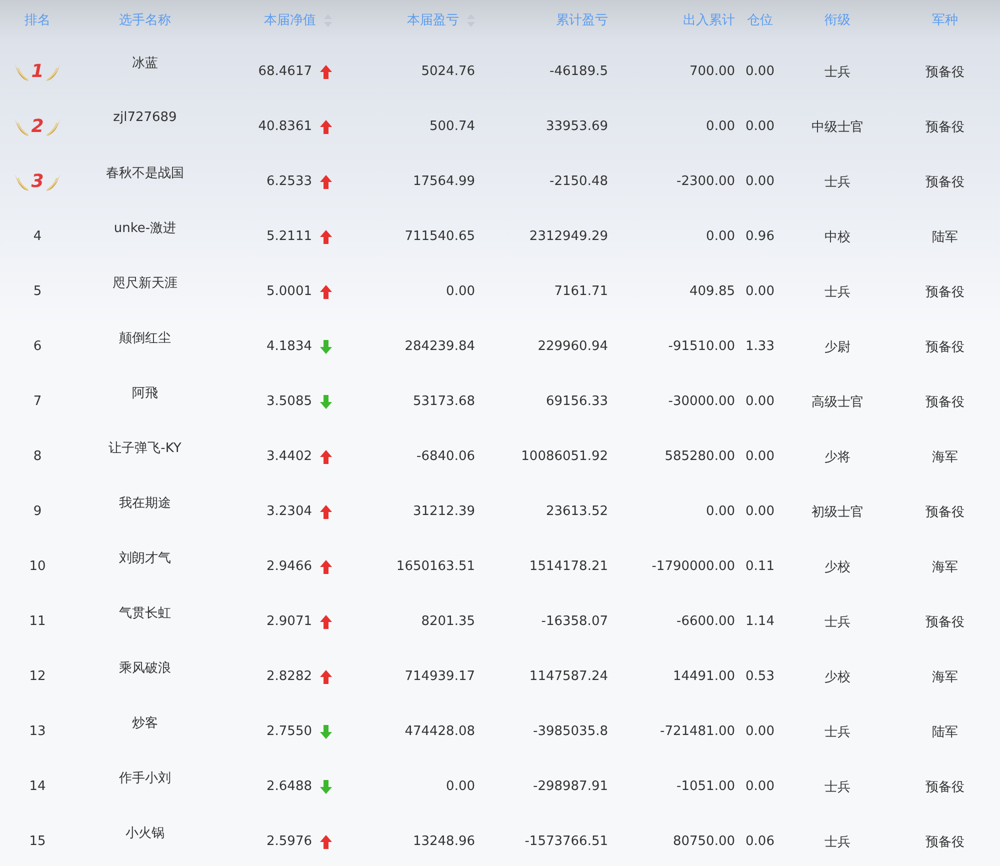 Image resolution: width=1000 pixels, height=866 pixels. What do you see at coordinates (945, 567) in the screenshot?
I see `branch-label: 海军` at bounding box center [945, 567].